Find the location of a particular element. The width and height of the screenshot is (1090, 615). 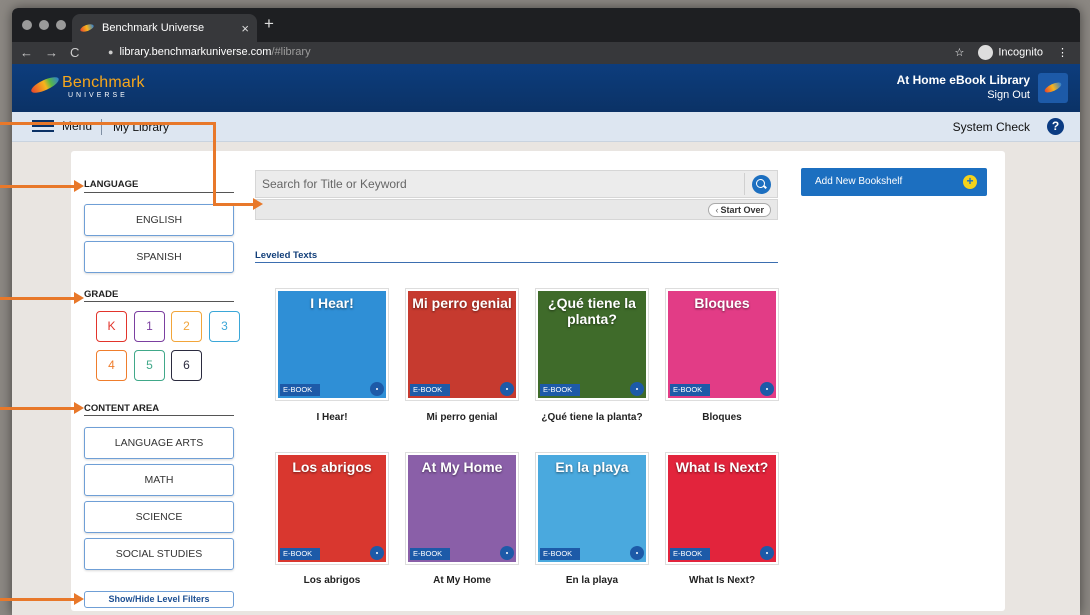

book-cover: What Is Next? E-BOOK is located at coordinates (722, 508).